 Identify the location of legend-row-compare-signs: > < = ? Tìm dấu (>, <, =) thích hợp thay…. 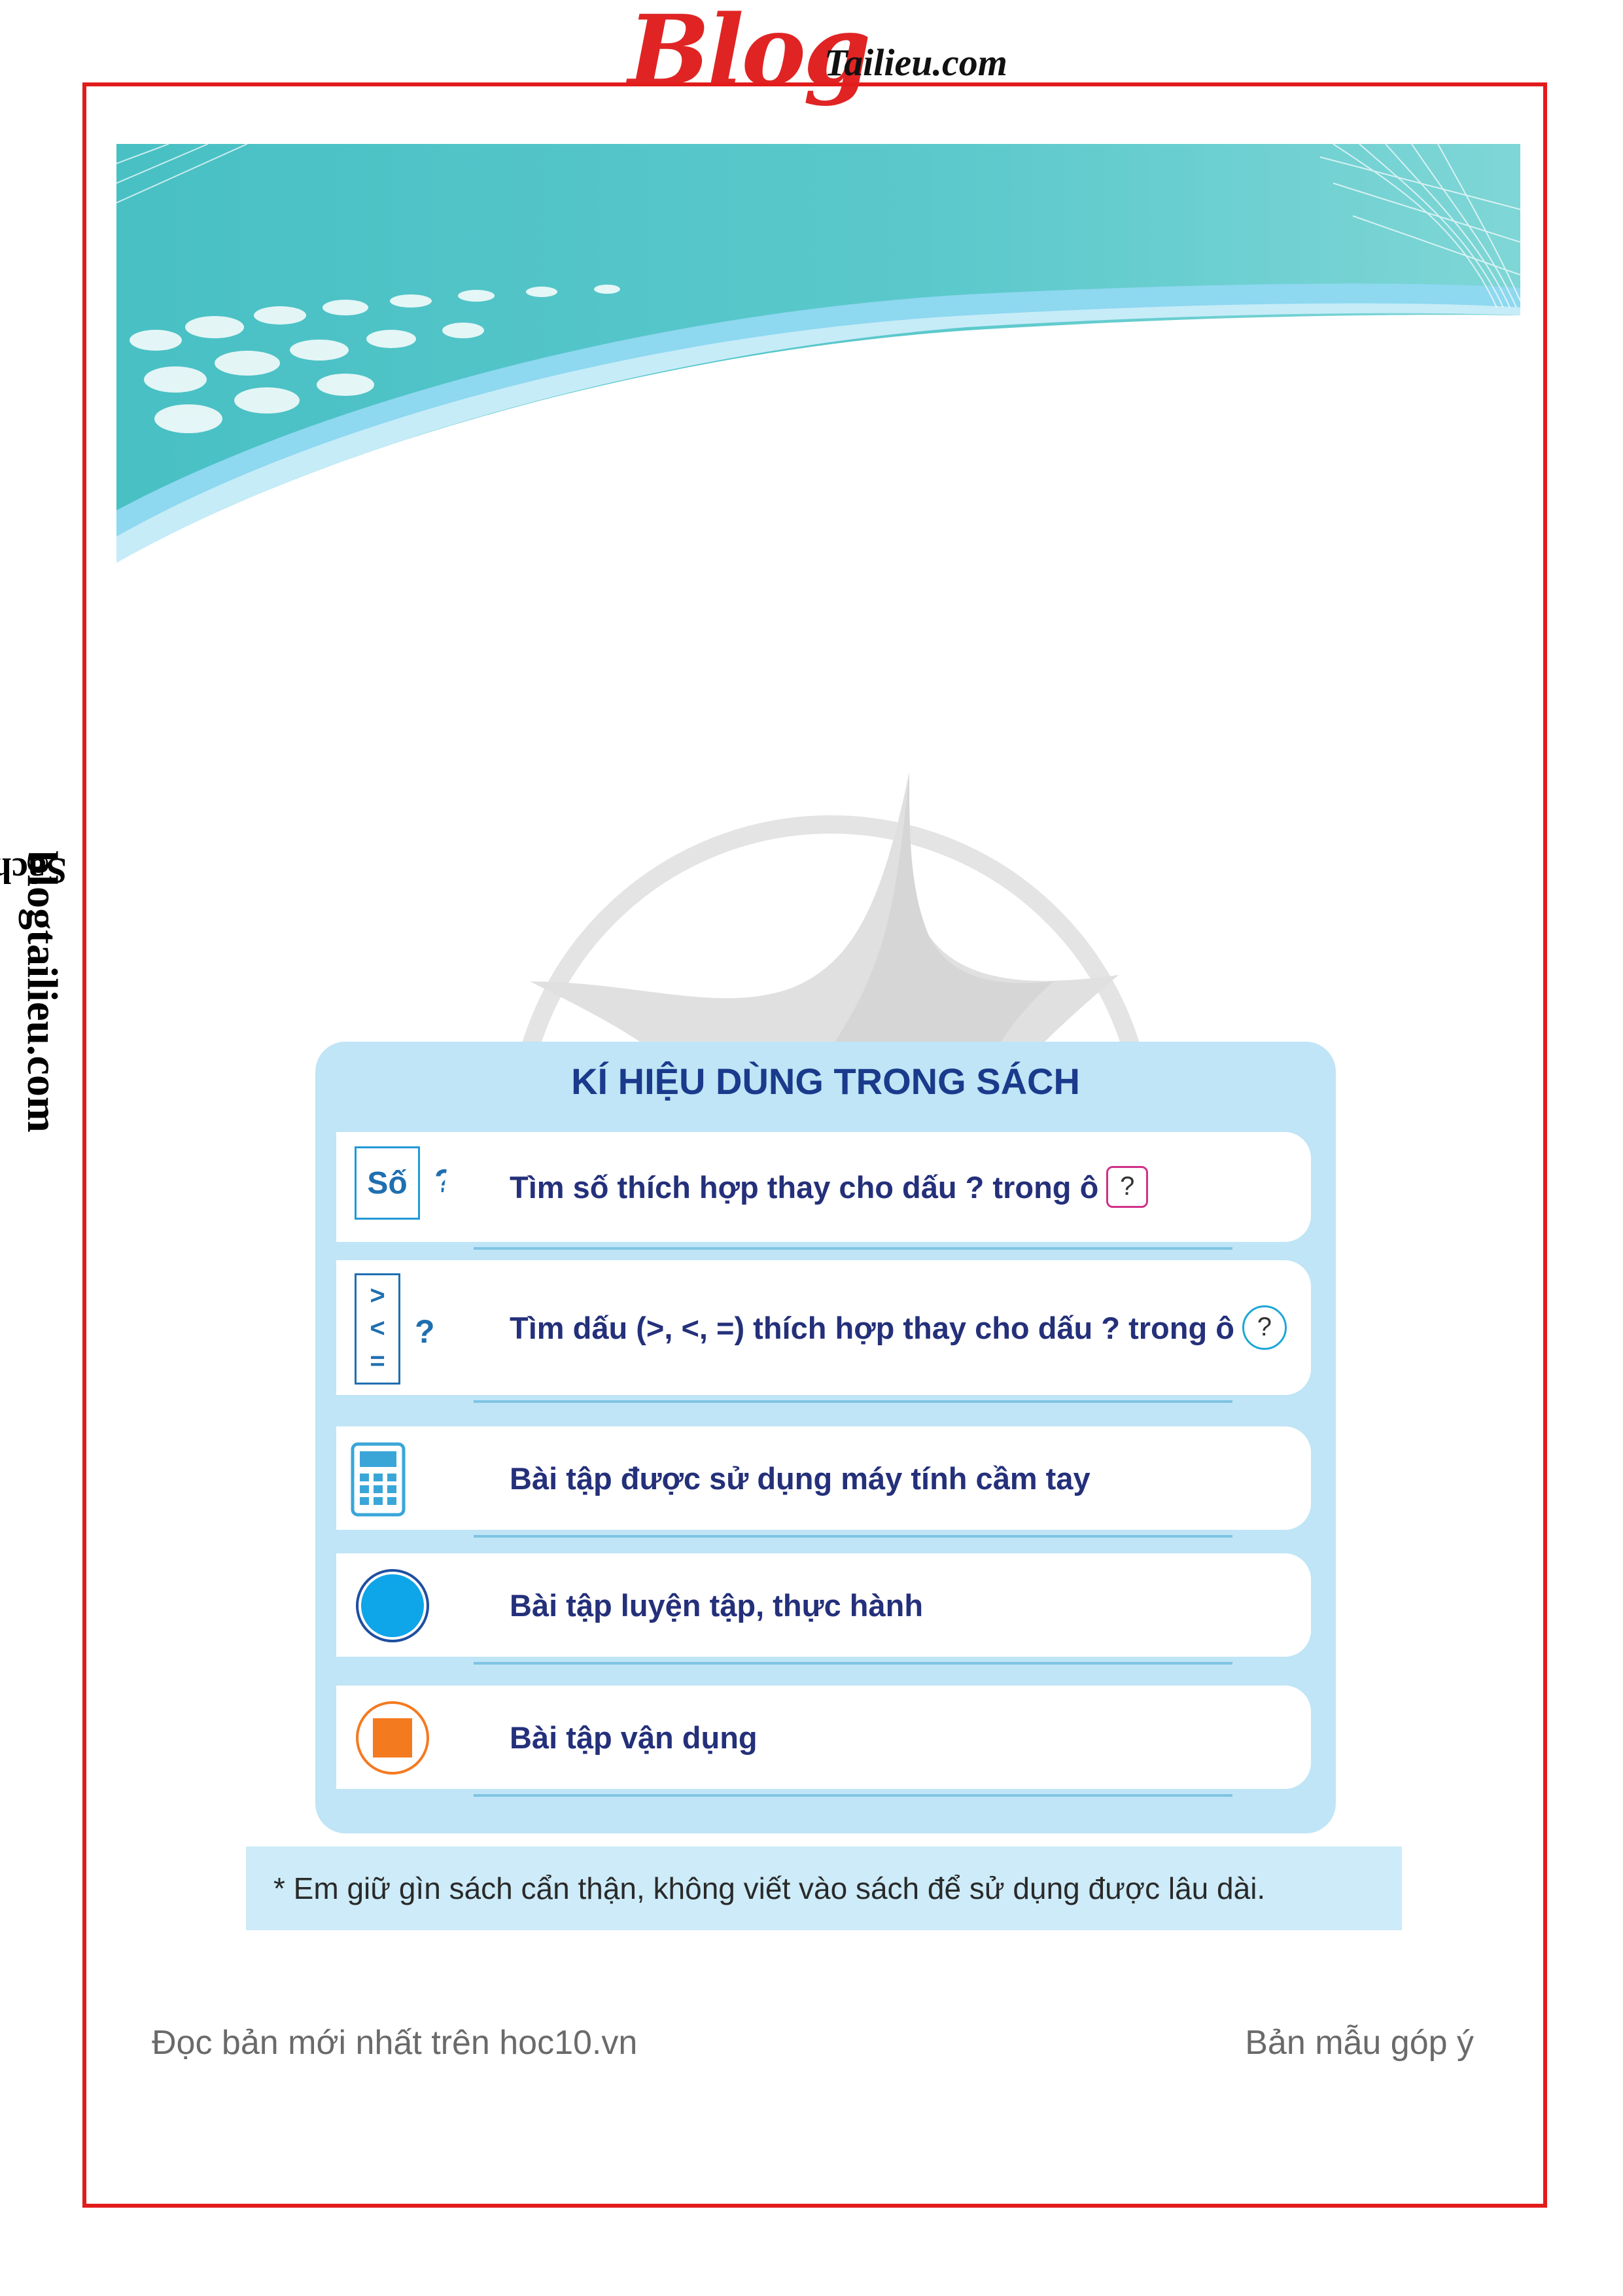
(824, 1332).